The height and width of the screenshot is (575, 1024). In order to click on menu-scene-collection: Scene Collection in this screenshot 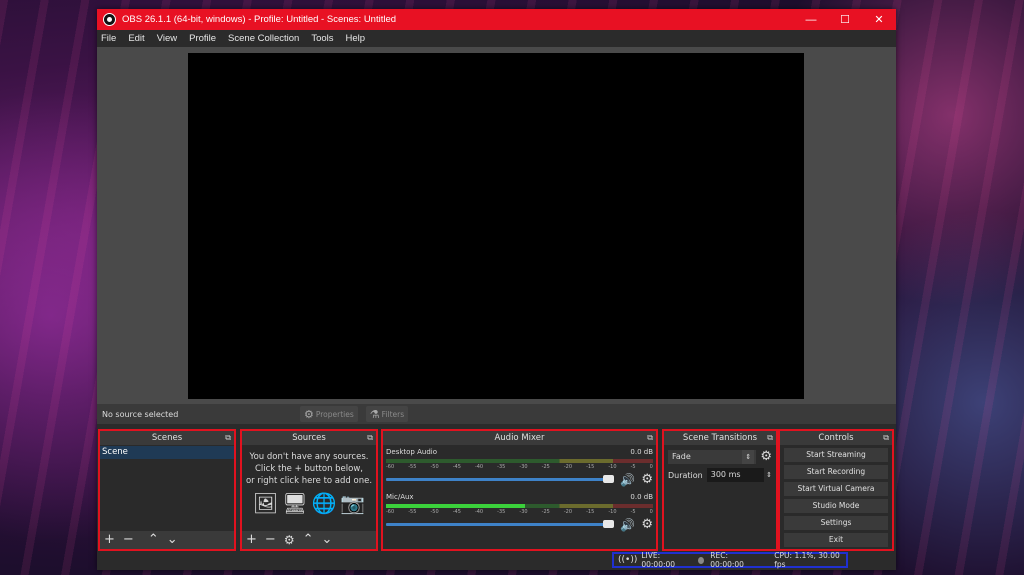, I will do `click(263, 38)`.